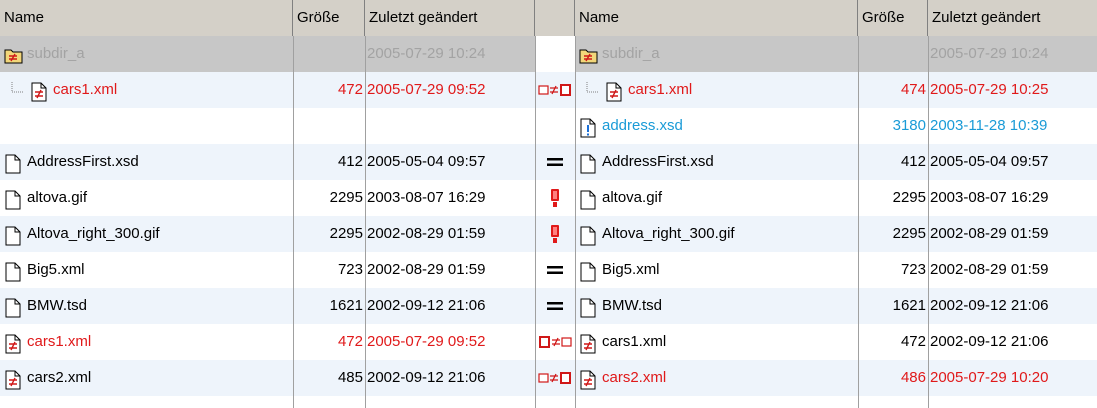 Image resolution: width=1097 pixels, height=408 pixels. Describe the element at coordinates (893, 270) in the screenshot. I see `right-size-cell: 723` at that location.